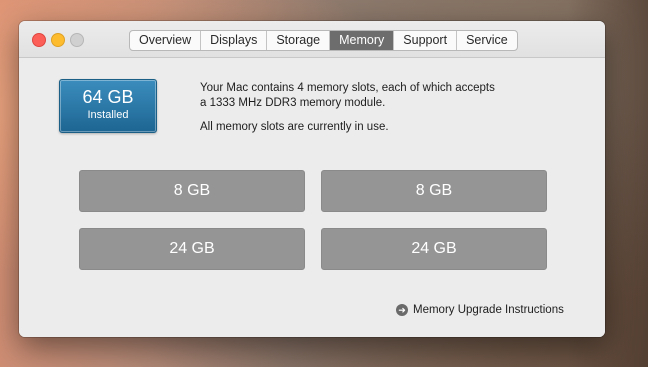 The height and width of the screenshot is (367, 648). Describe the element at coordinates (58, 40) in the screenshot. I see `minimize-button` at that location.